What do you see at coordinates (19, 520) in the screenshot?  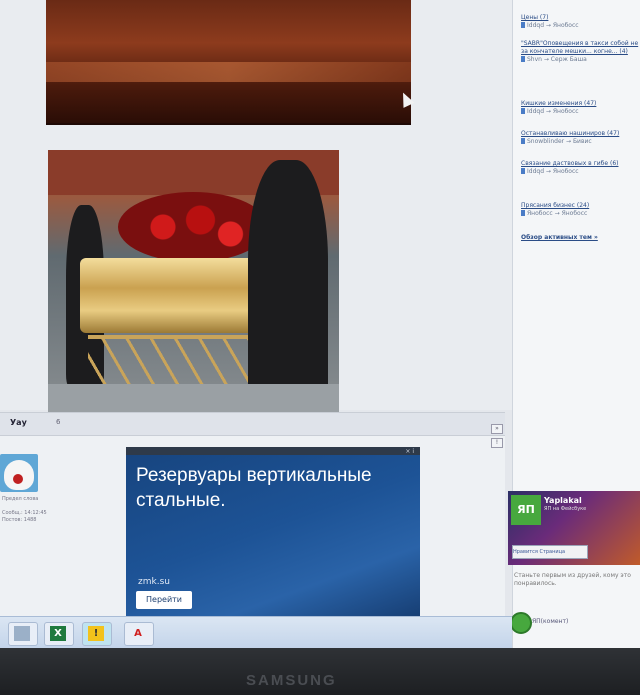 I see `post-meta-line: Постов: 1488` at bounding box center [19, 520].